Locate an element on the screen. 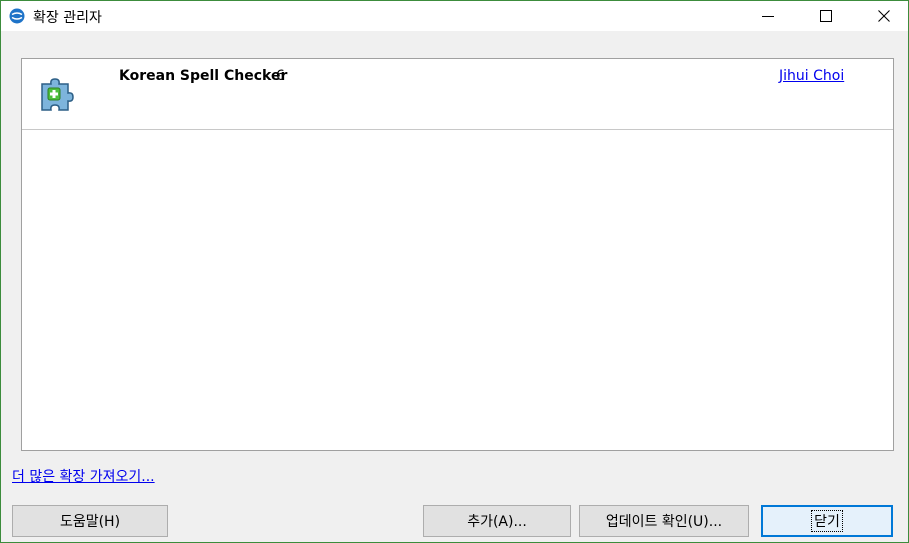 The height and width of the screenshot is (543, 909). close-icon is located at coordinates (884, 16).